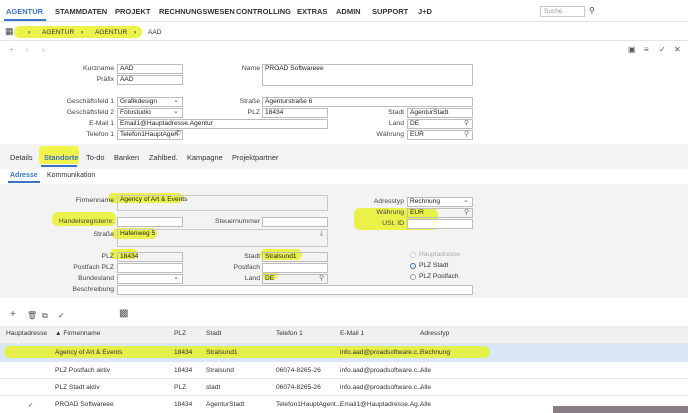  Describe the element at coordinates (425, 387) in the screenshot. I see `cell-adresstyp: Alle` at that location.